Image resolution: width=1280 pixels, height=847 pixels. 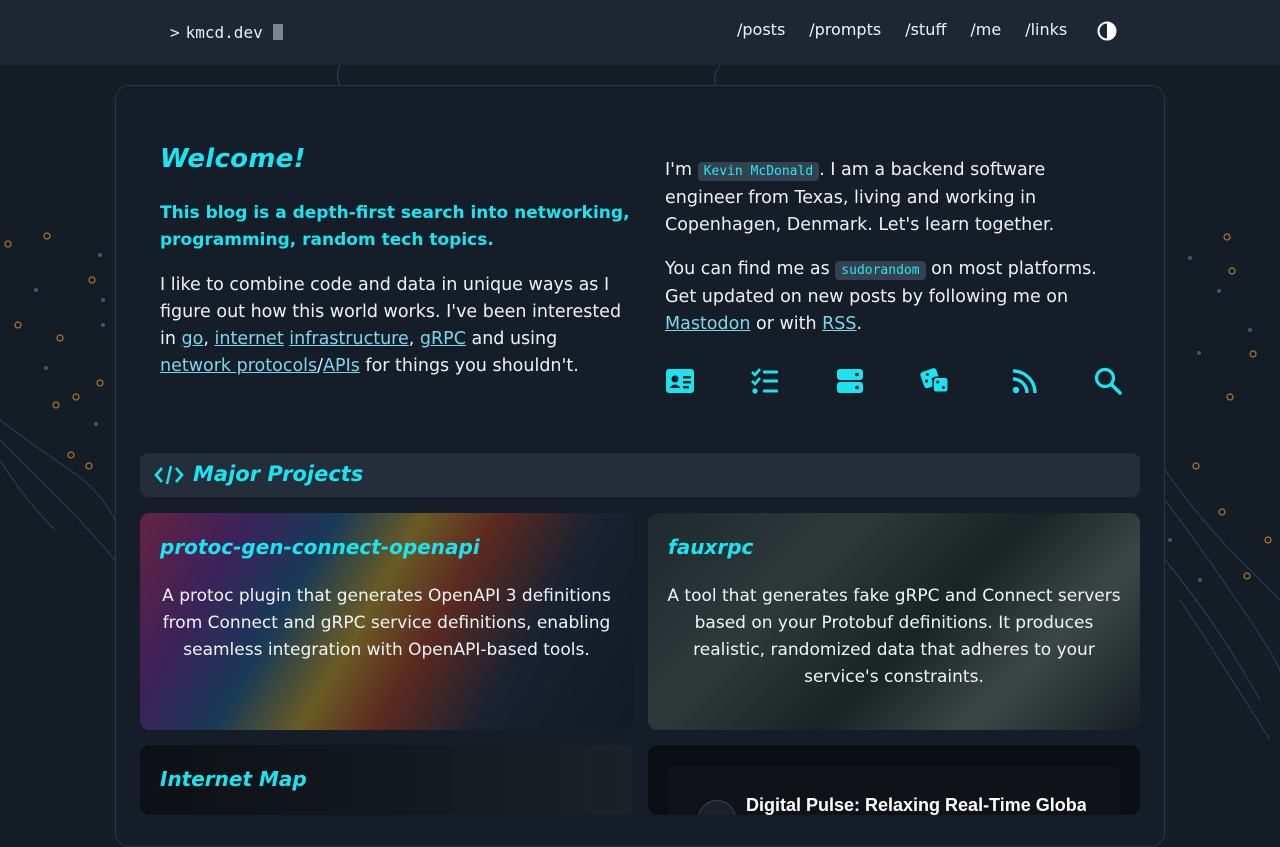 I want to click on intro-text: and using, so click(x=511, y=339).